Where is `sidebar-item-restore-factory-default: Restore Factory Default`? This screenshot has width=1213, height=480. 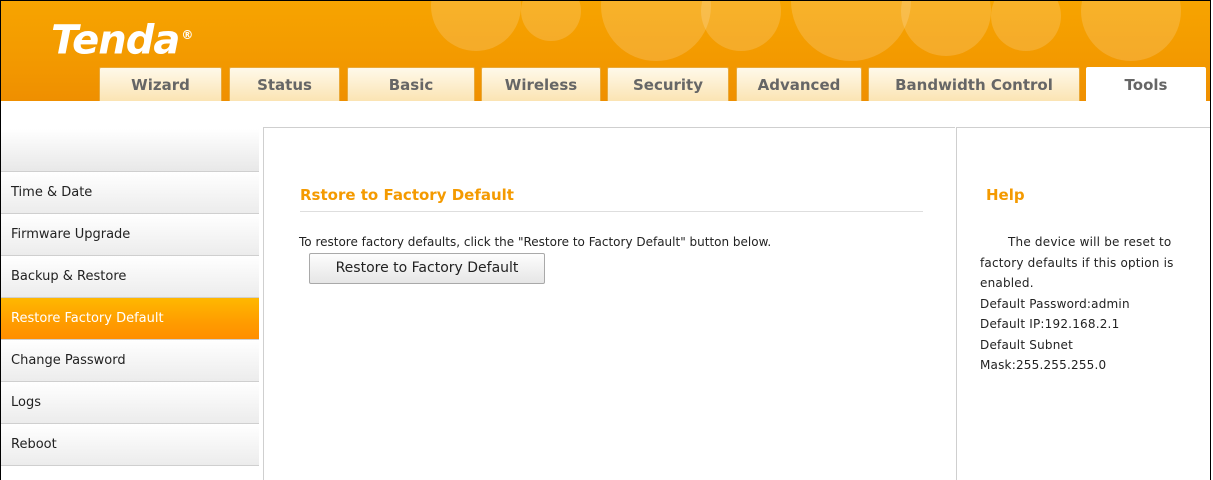
sidebar-item-restore-factory-default: Restore Factory Default is located at coordinates (130, 319).